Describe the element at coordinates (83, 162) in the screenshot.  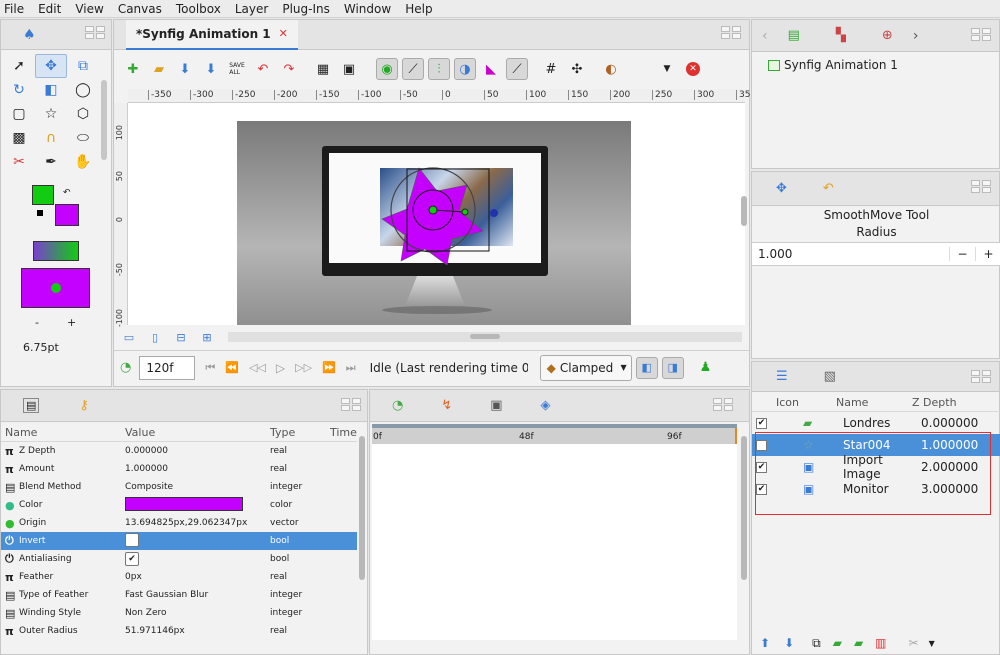
I see `sketch-tool-icon: ✋` at that location.